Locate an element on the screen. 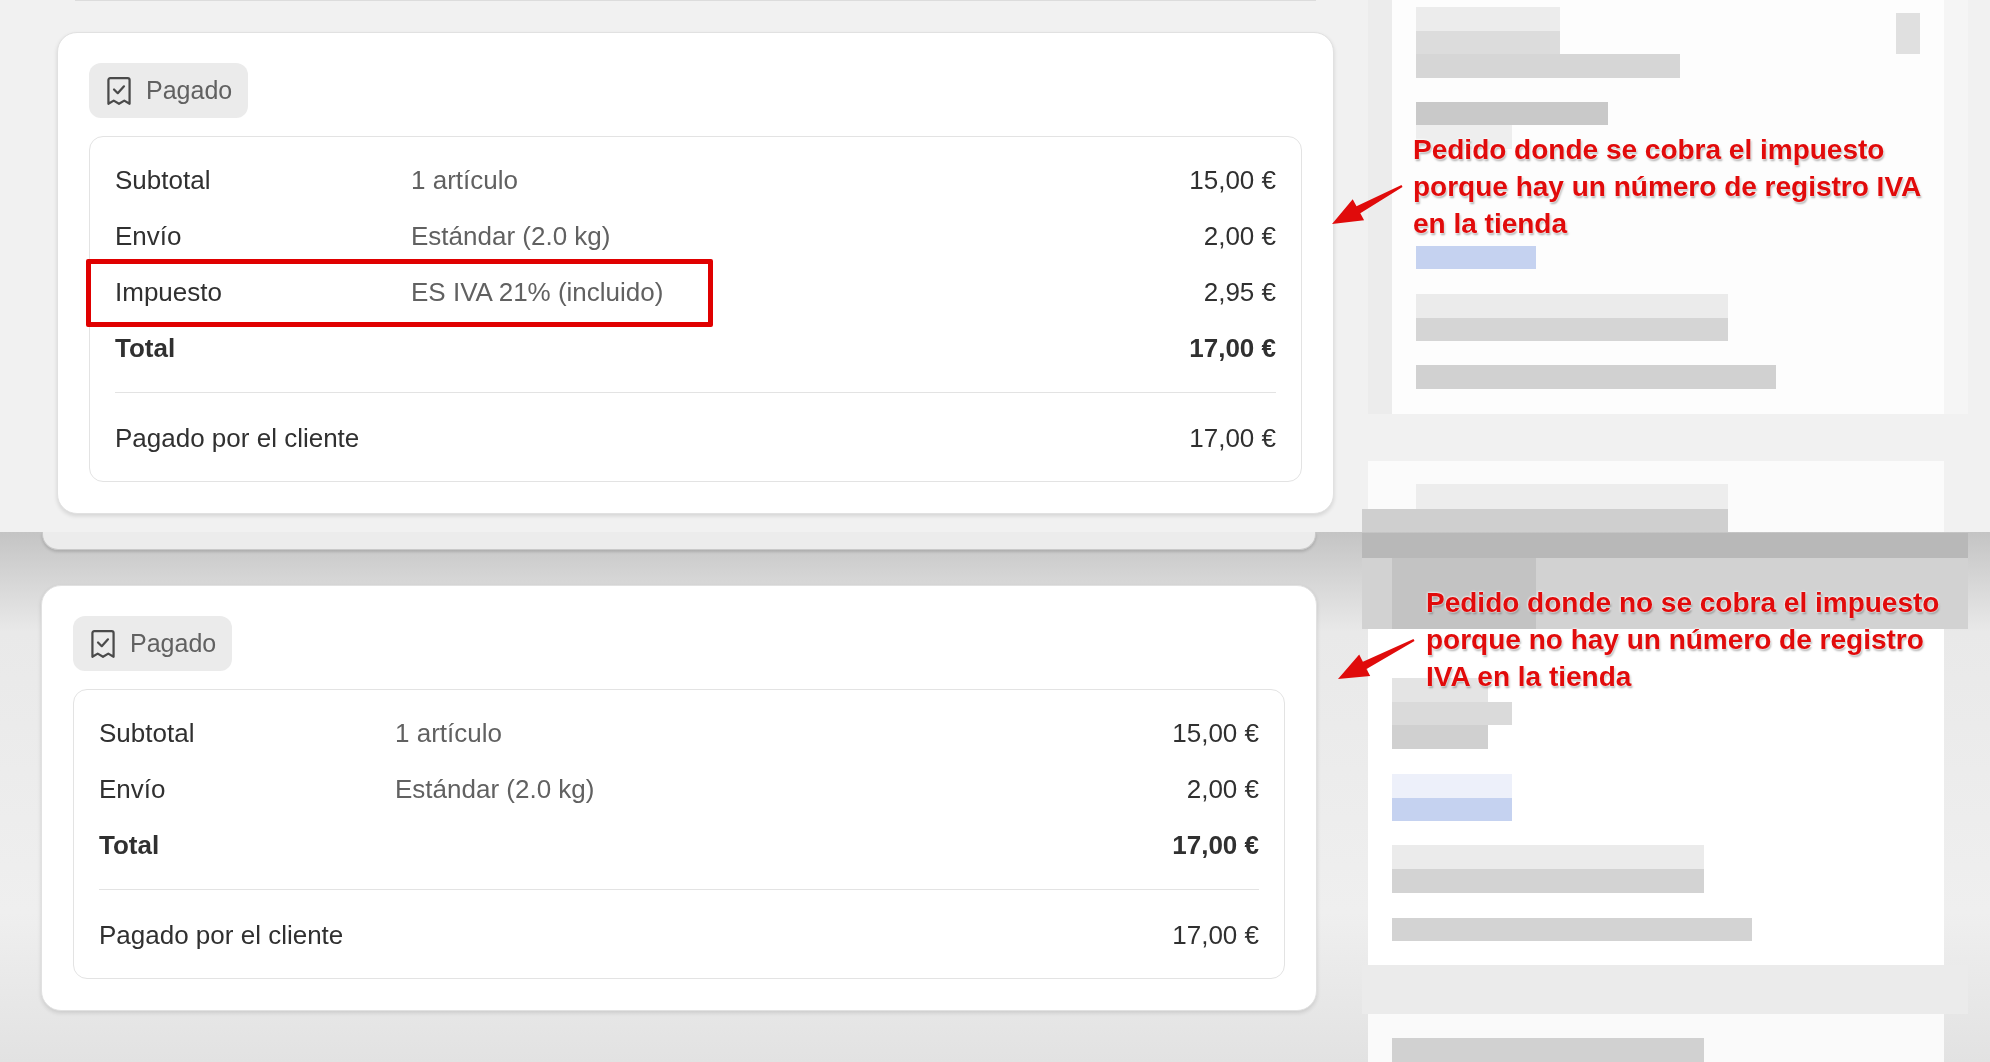 Image resolution: width=1990 pixels, height=1062 pixels. row-detail: ES IVA 21% (incluido) is located at coordinates (537, 292).